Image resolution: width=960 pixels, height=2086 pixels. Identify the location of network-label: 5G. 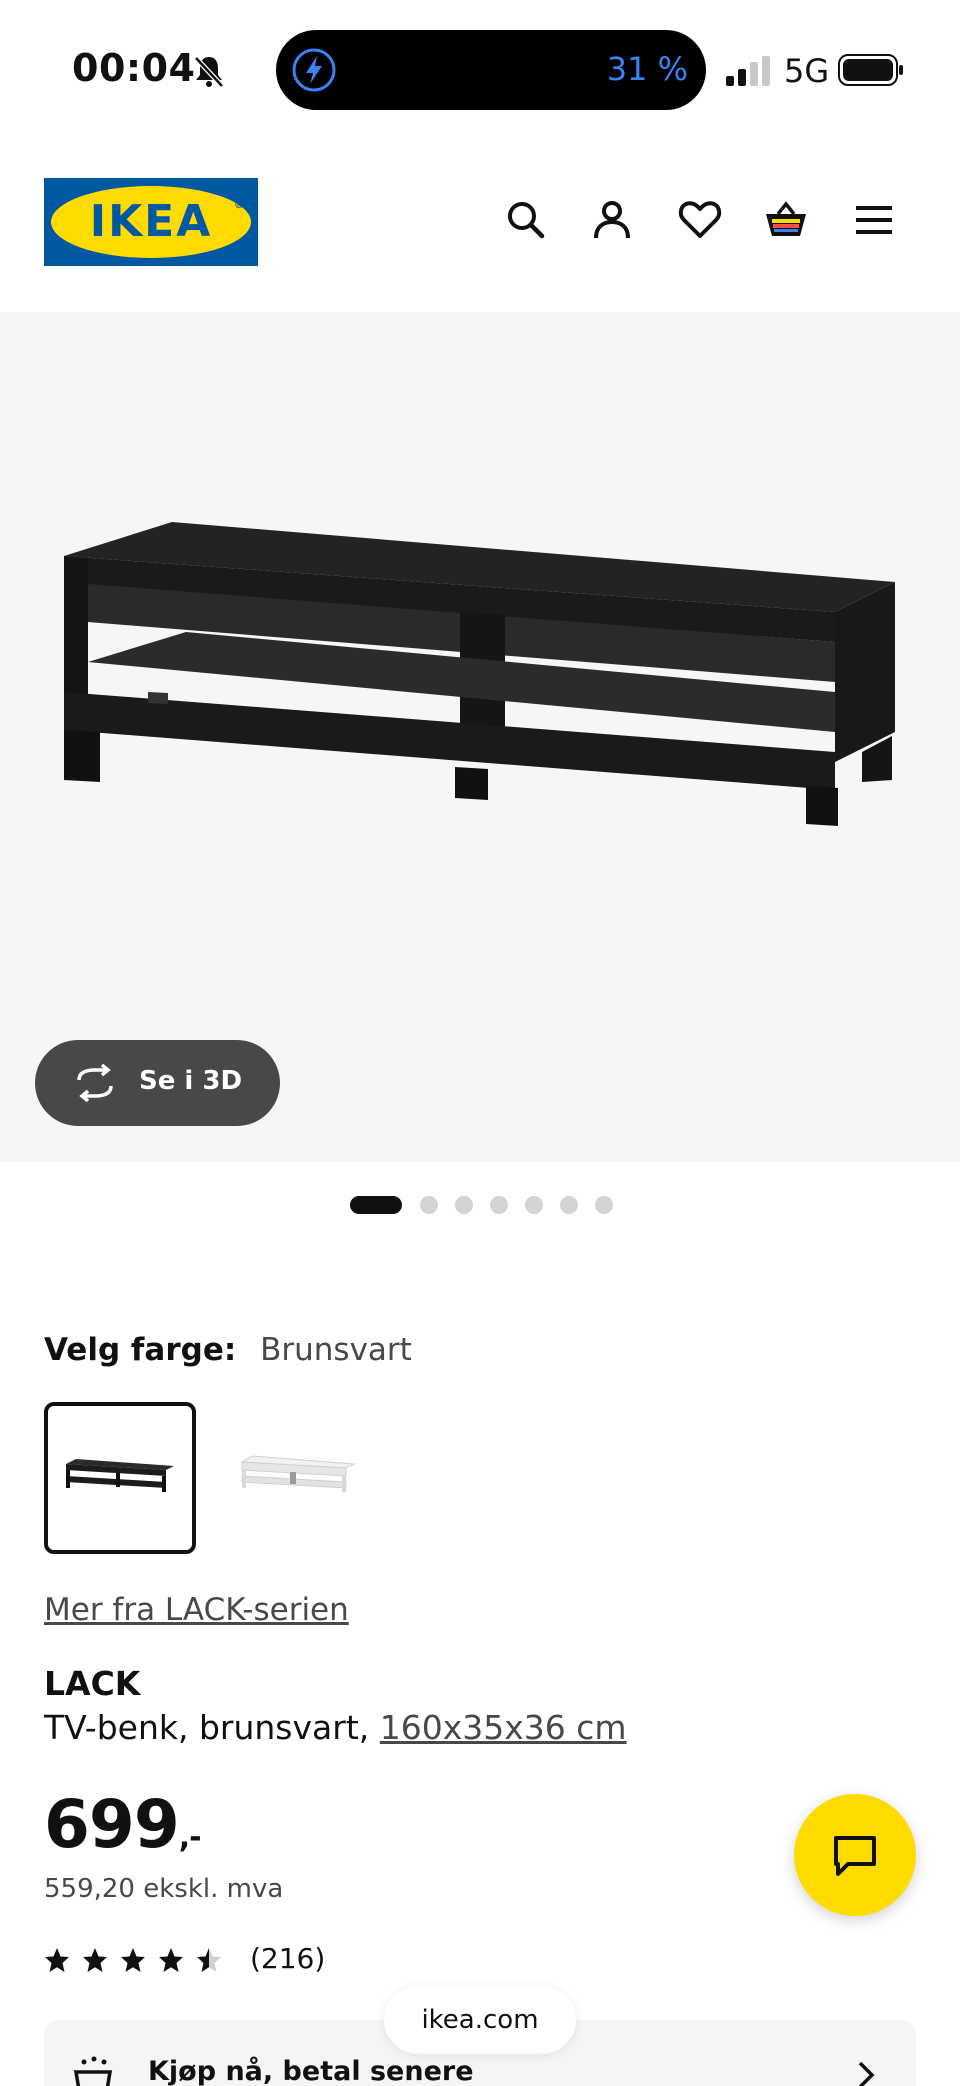
(807, 71).